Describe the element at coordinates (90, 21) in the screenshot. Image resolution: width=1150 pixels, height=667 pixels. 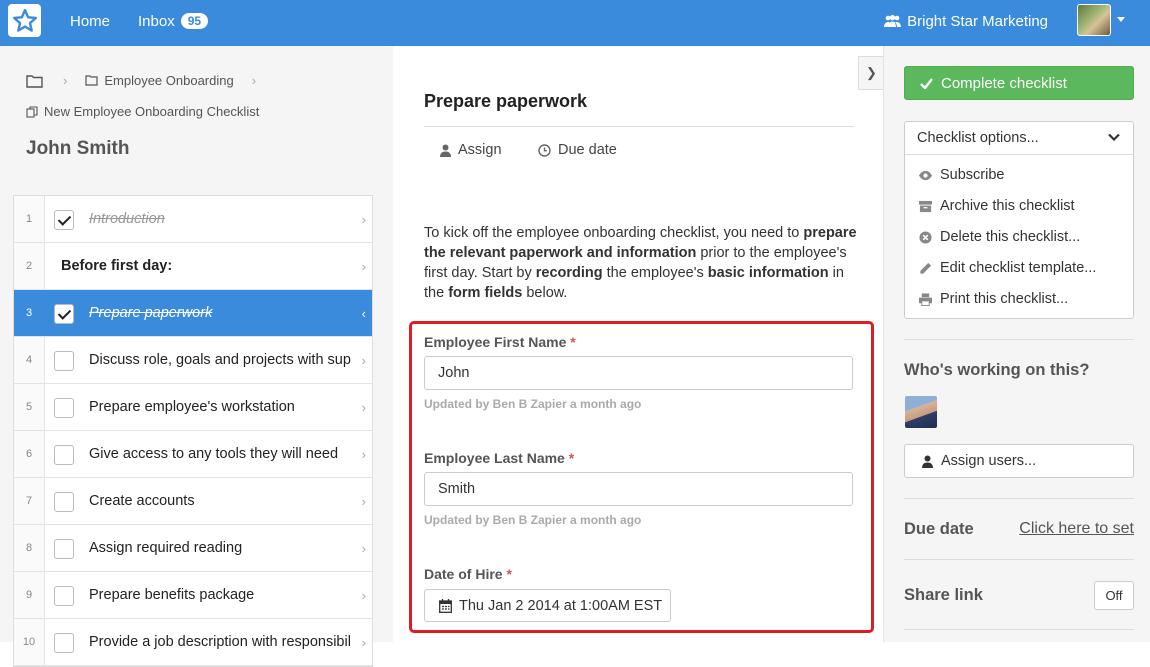
I see `home-link: Home` at that location.